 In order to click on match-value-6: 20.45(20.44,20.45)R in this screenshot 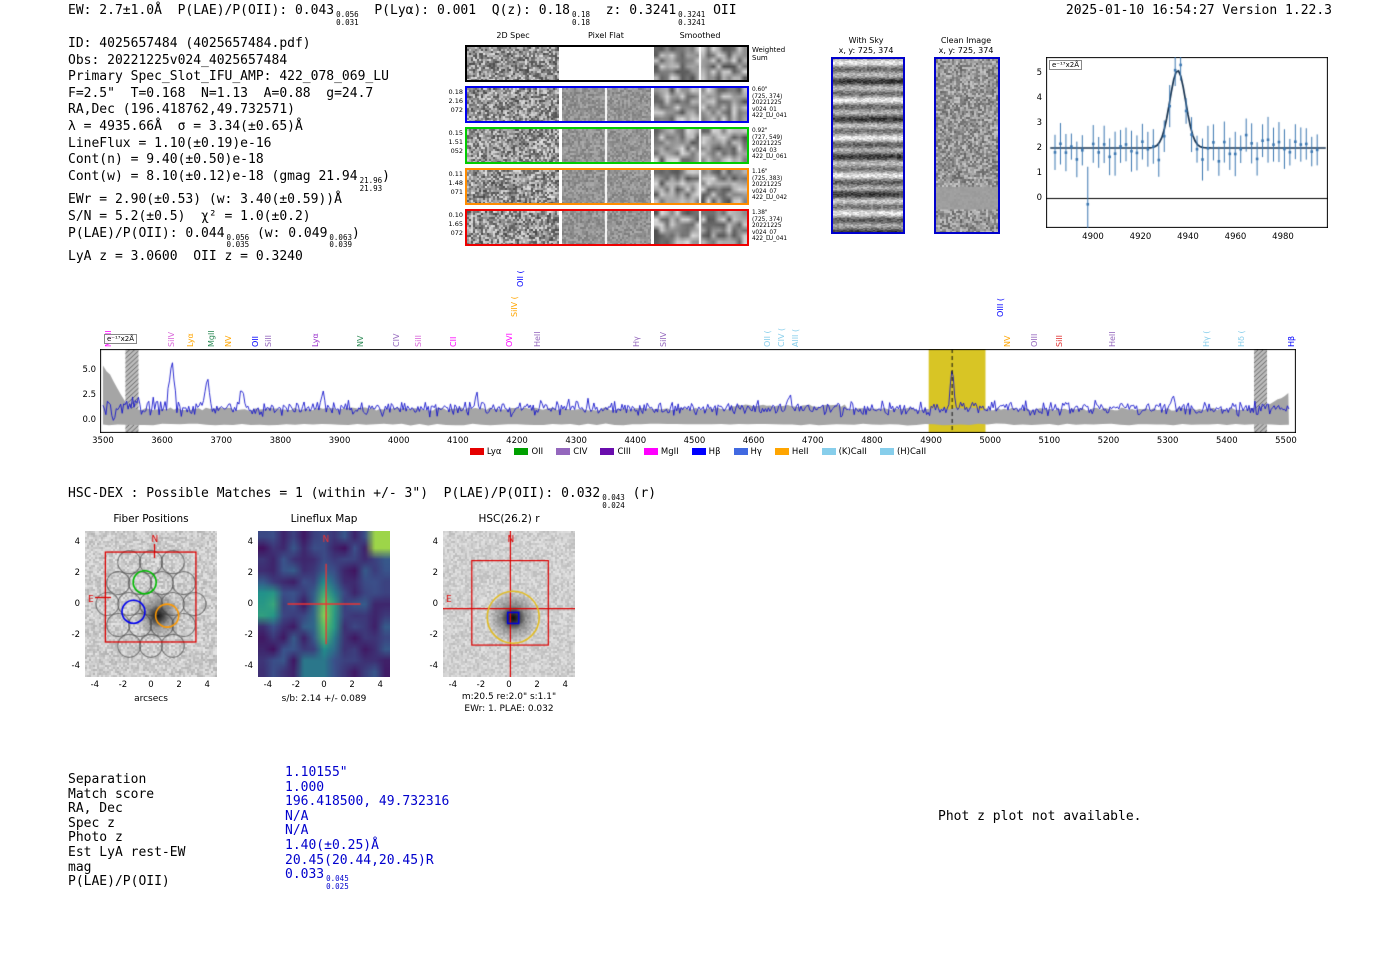, I will do `click(359, 860)`.